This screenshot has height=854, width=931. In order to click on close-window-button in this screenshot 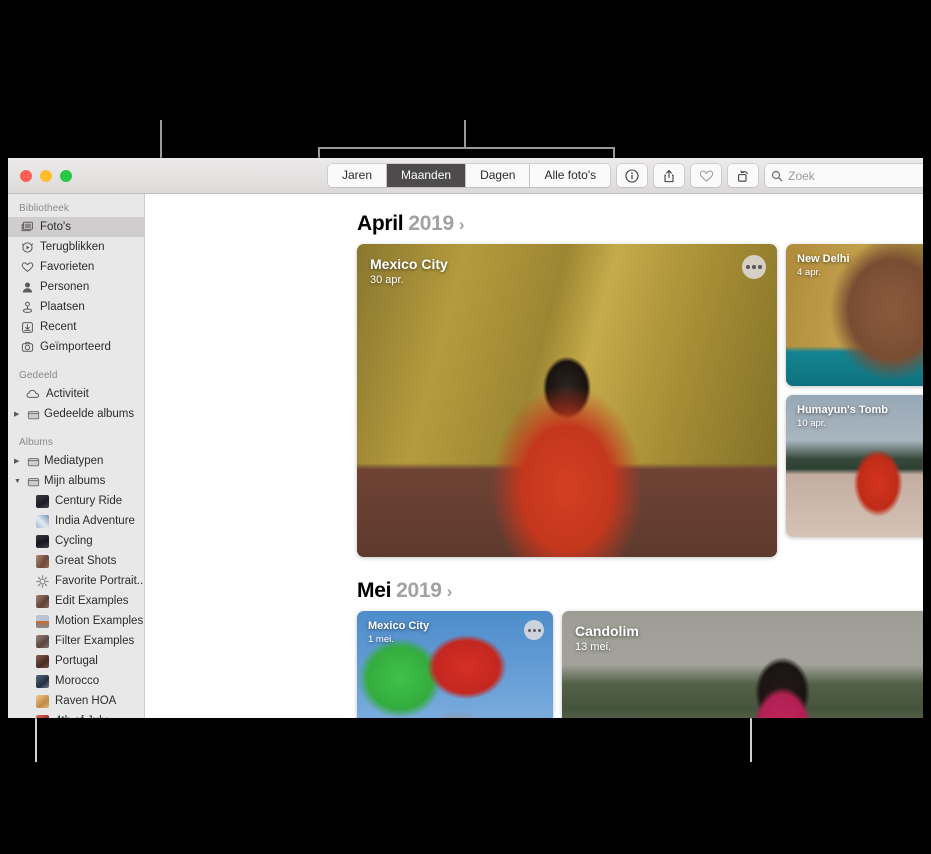, I will do `click(26, 175)`.